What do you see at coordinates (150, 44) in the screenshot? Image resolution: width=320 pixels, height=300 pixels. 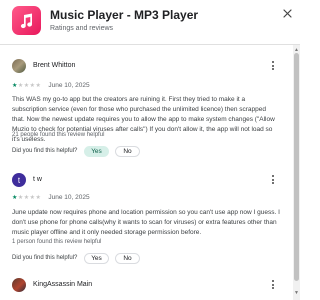 I see `header-divider` at bounding box center [150, 44].